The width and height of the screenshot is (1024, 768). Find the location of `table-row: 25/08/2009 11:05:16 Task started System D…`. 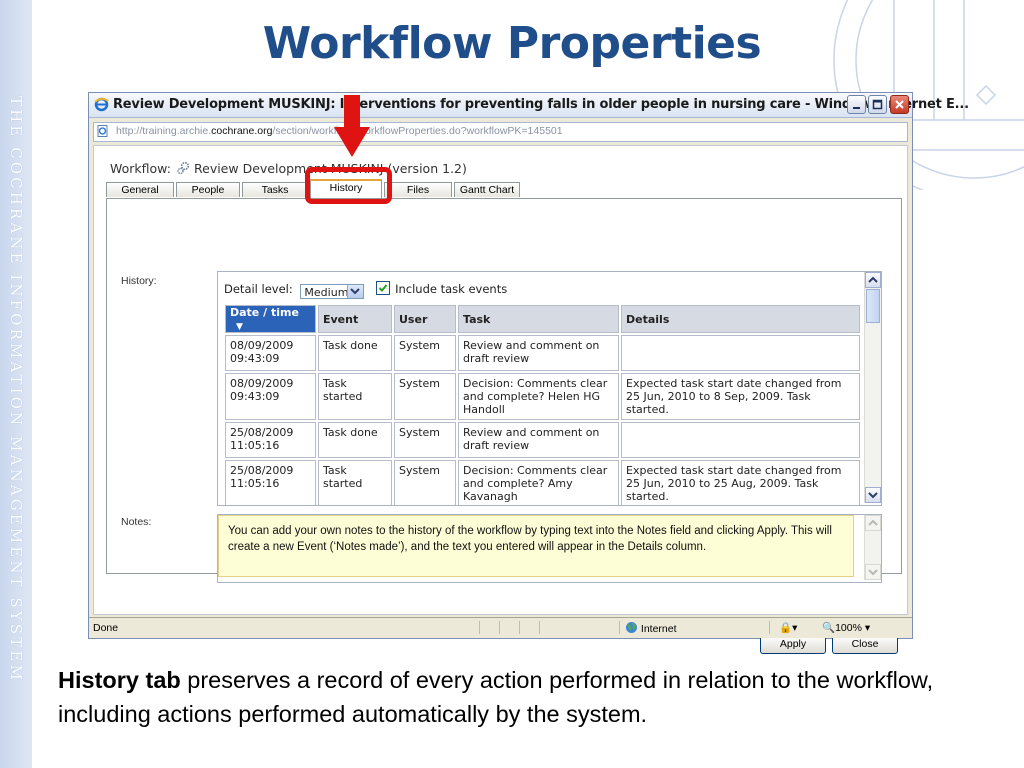

table-row: 25/08/2009 11:05:16 Task started System D… is located at coordinates (542, 482).